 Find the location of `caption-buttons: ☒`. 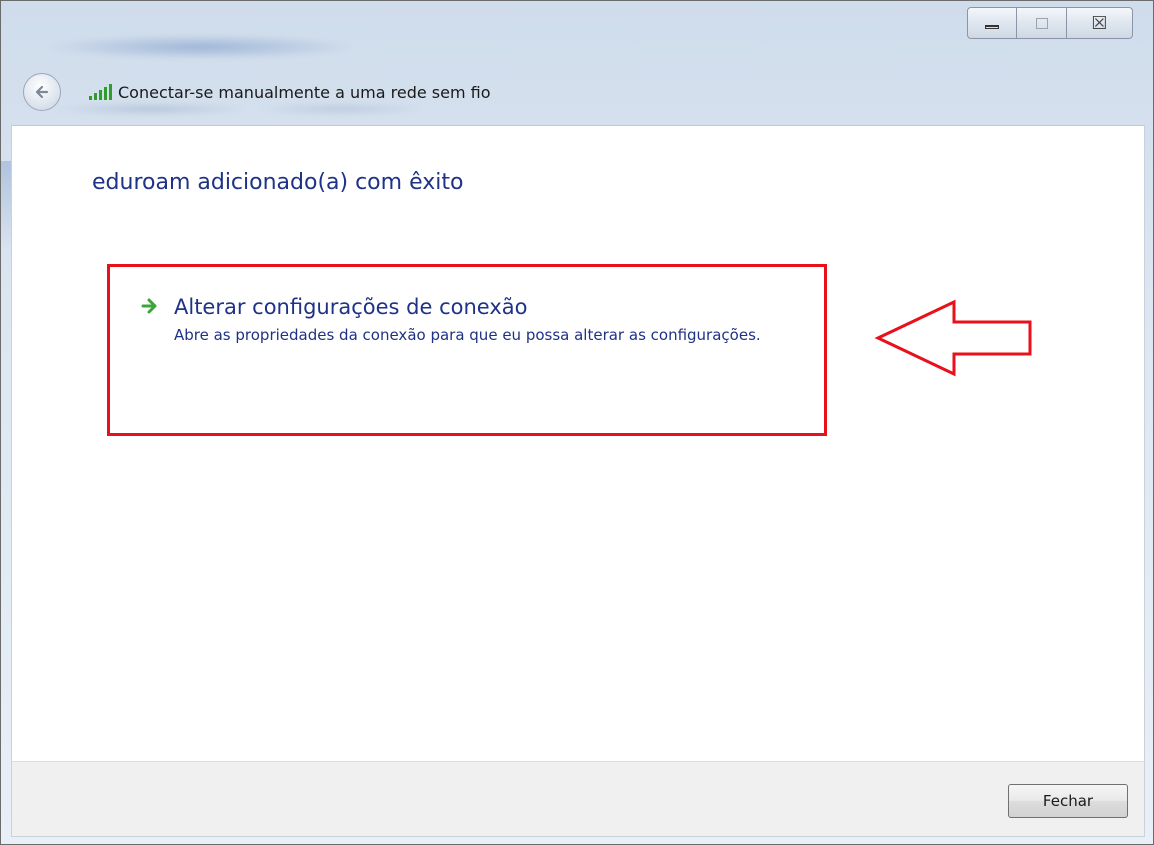

caption-buttons: ☒ is located at coordinates (1050, 23).